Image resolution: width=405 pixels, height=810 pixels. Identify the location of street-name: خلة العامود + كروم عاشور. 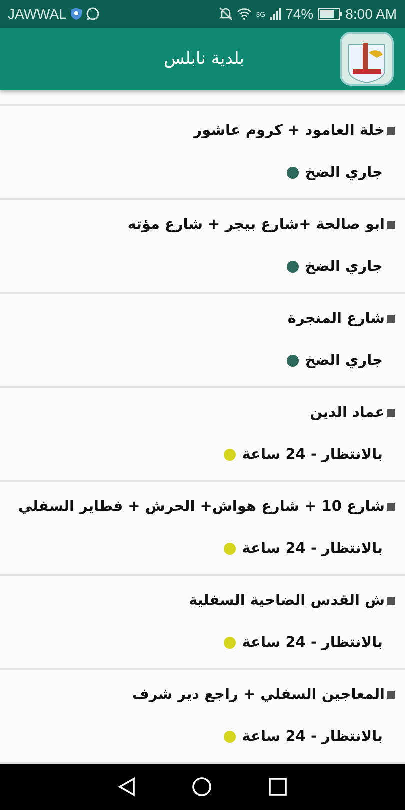
(289, 131).